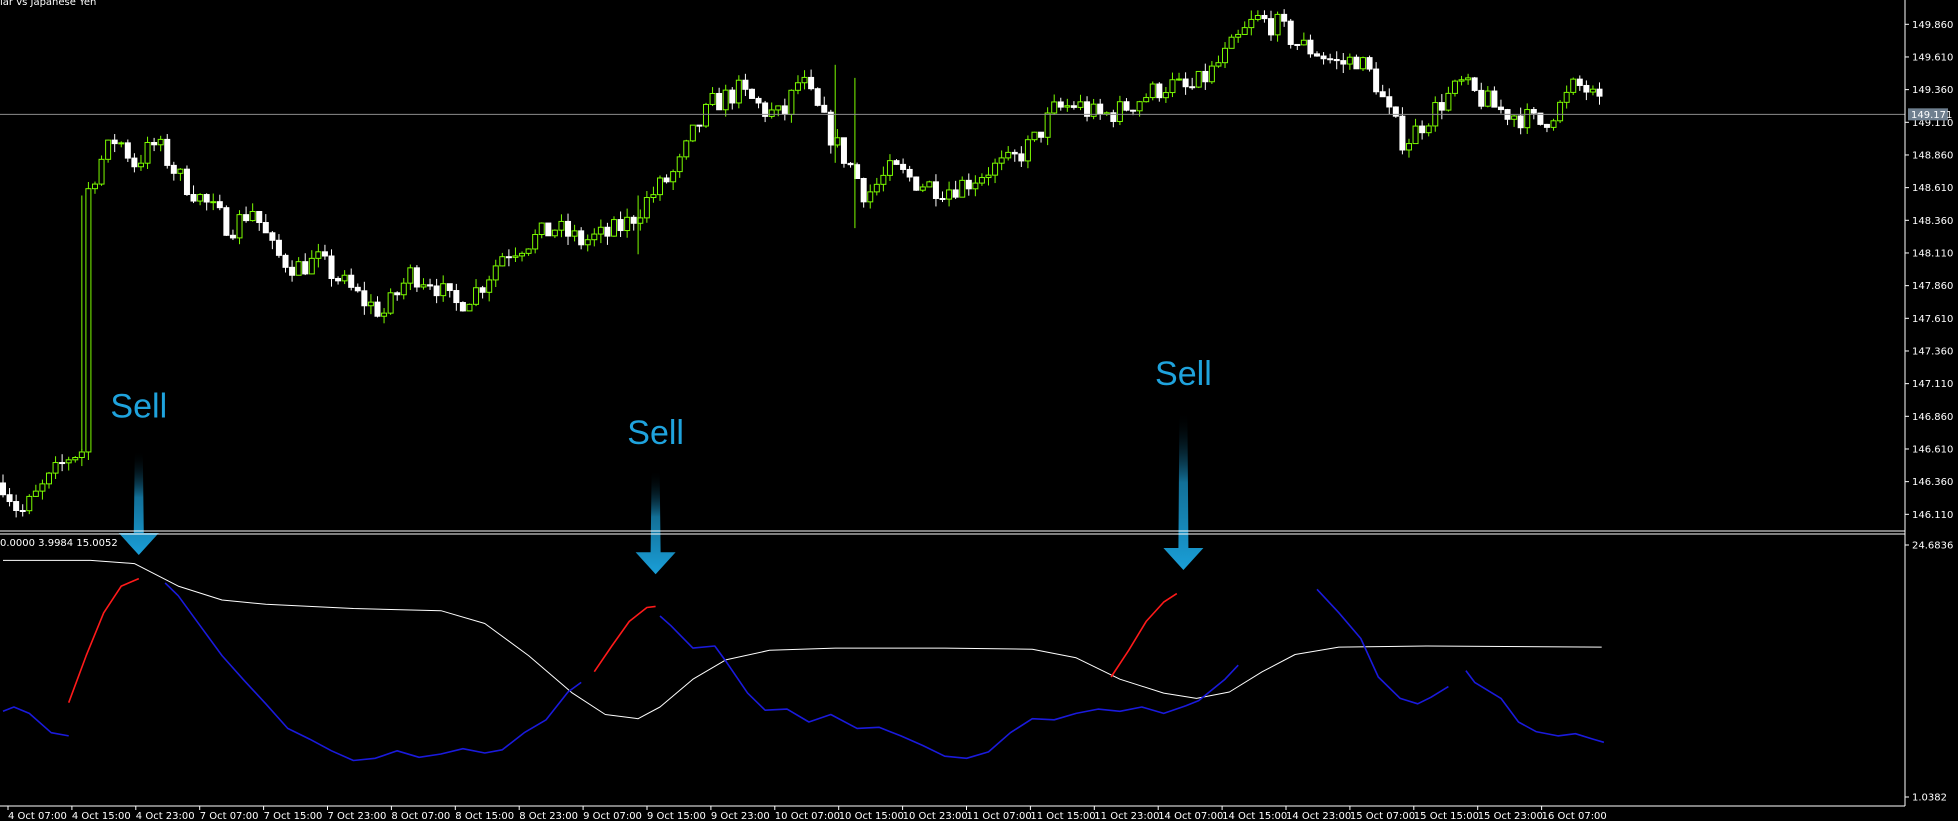  What do you see at coordinates (1932, 384) in the screenshot?
I see `price-tick-label: 147.110` at bounding box center [1932, 384].